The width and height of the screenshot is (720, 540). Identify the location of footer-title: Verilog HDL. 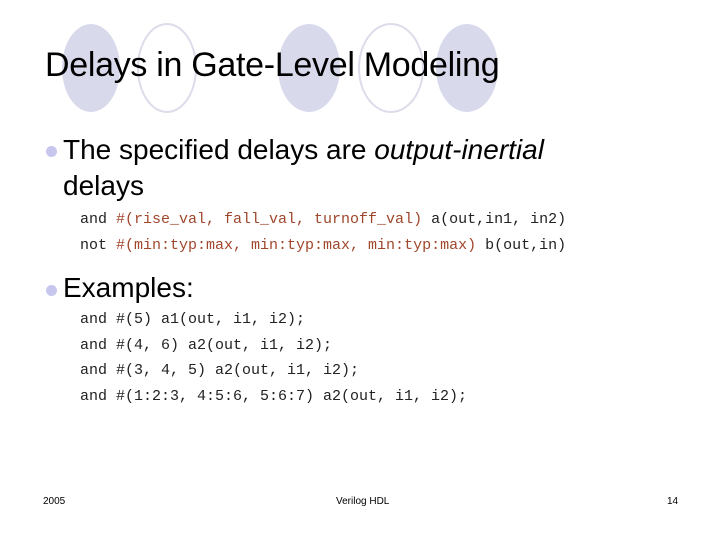
(363, 501).